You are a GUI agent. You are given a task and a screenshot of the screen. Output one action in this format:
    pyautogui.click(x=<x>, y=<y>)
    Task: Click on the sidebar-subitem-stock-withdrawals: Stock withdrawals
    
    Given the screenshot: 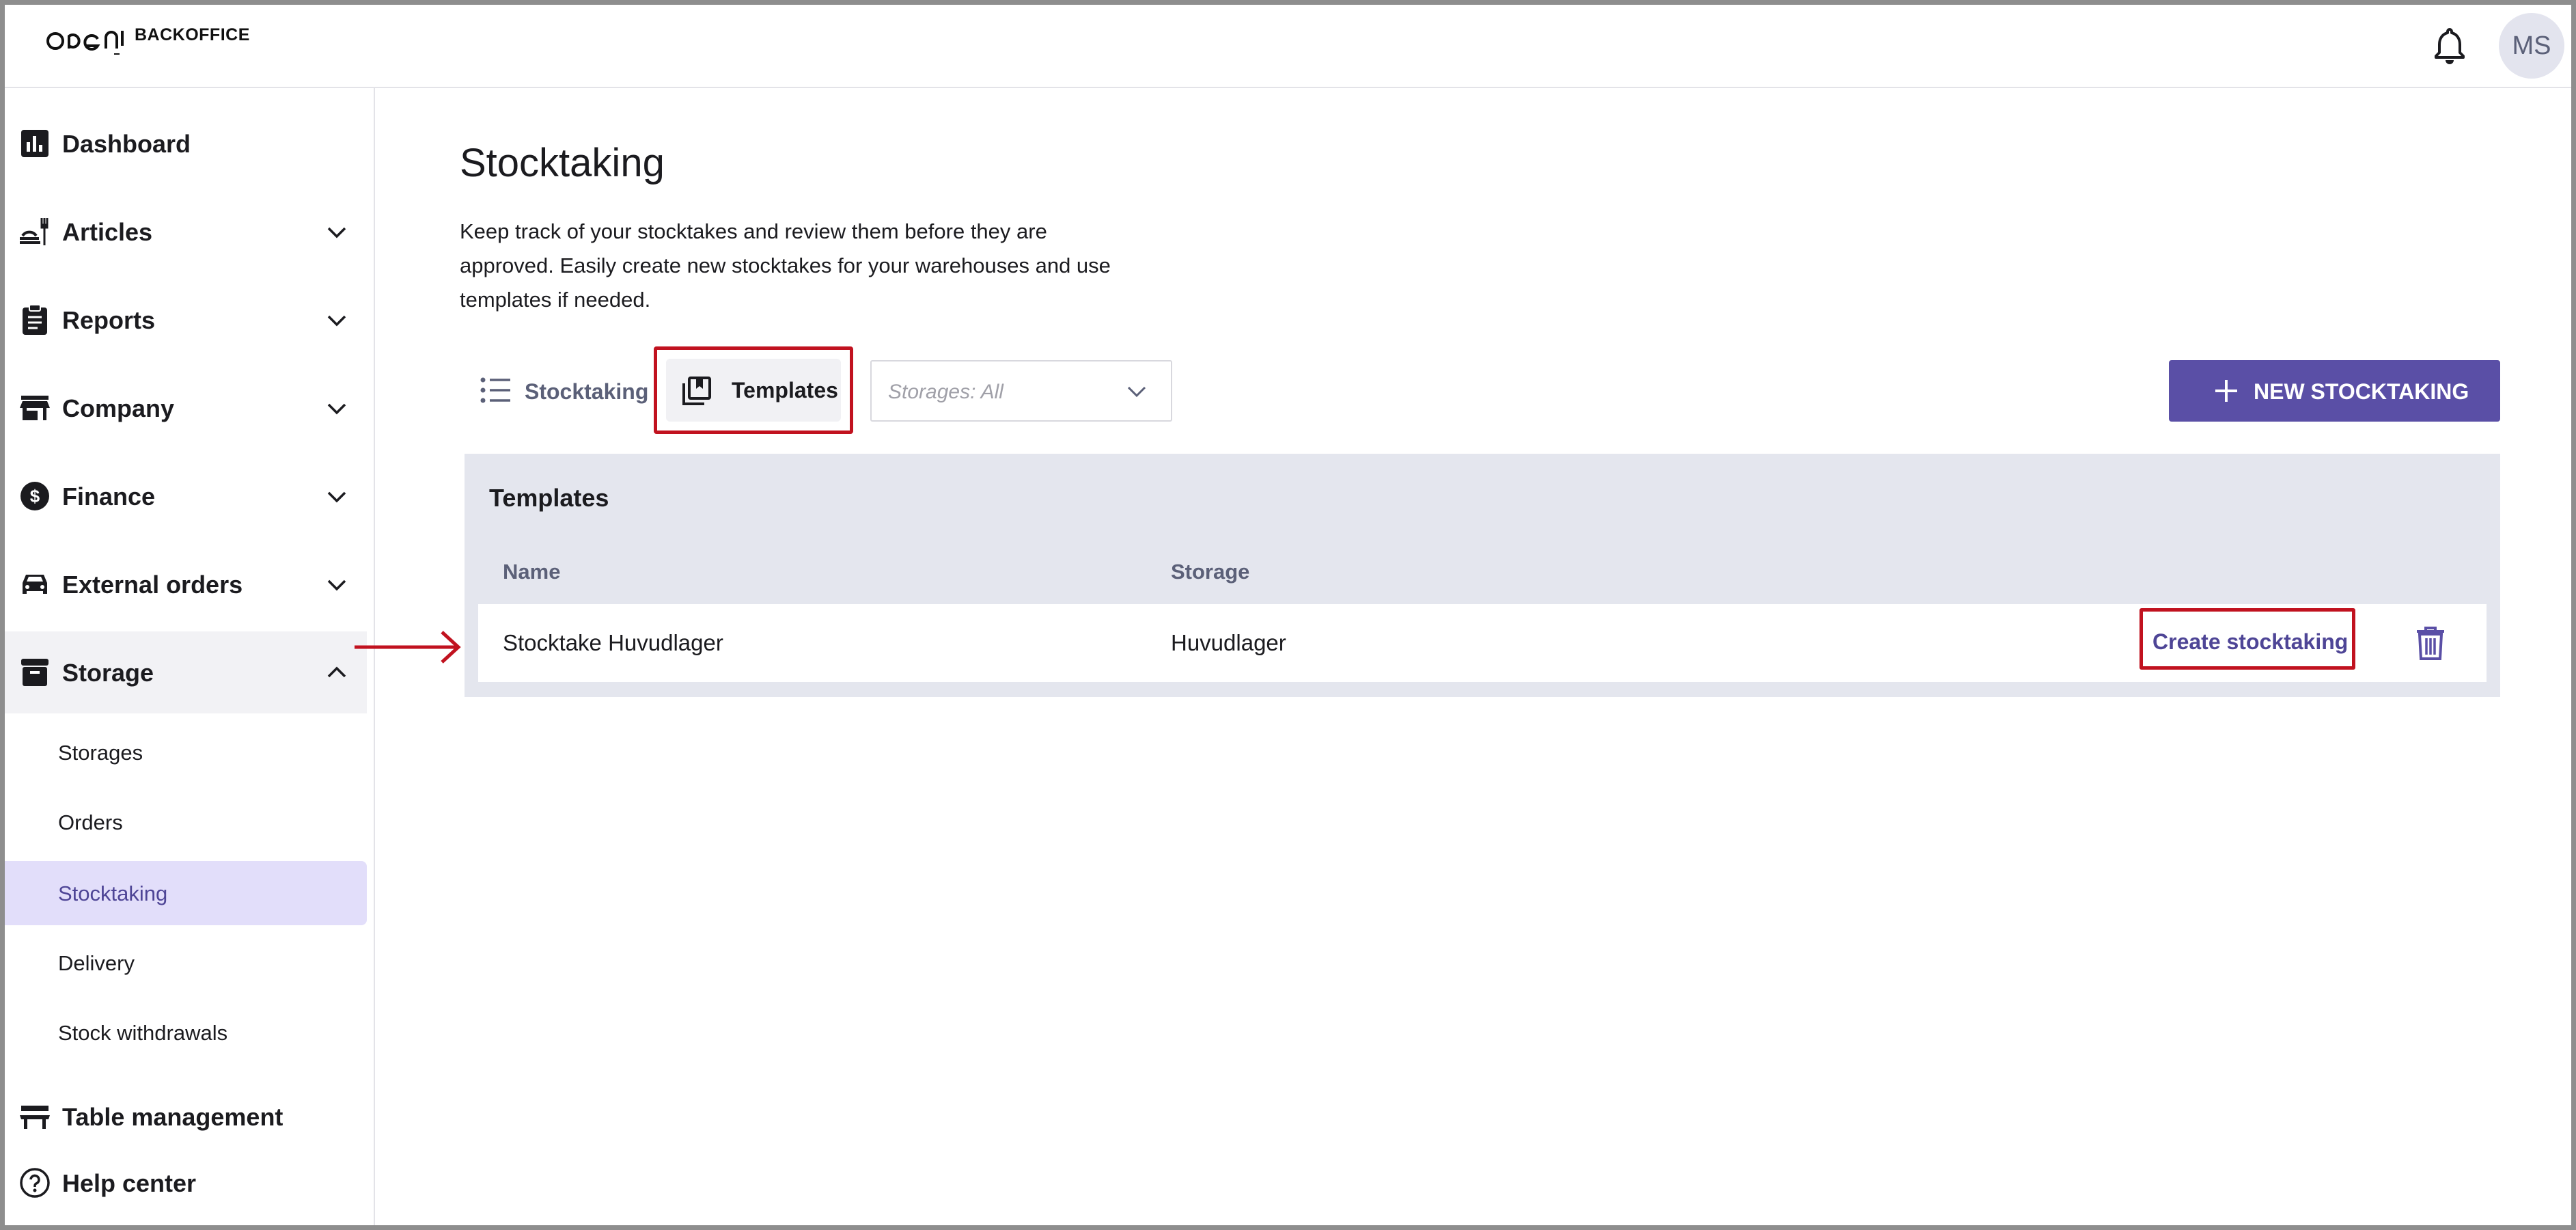 What is the action you would take?
    pyautogui.click(x=186, y=1032)
    